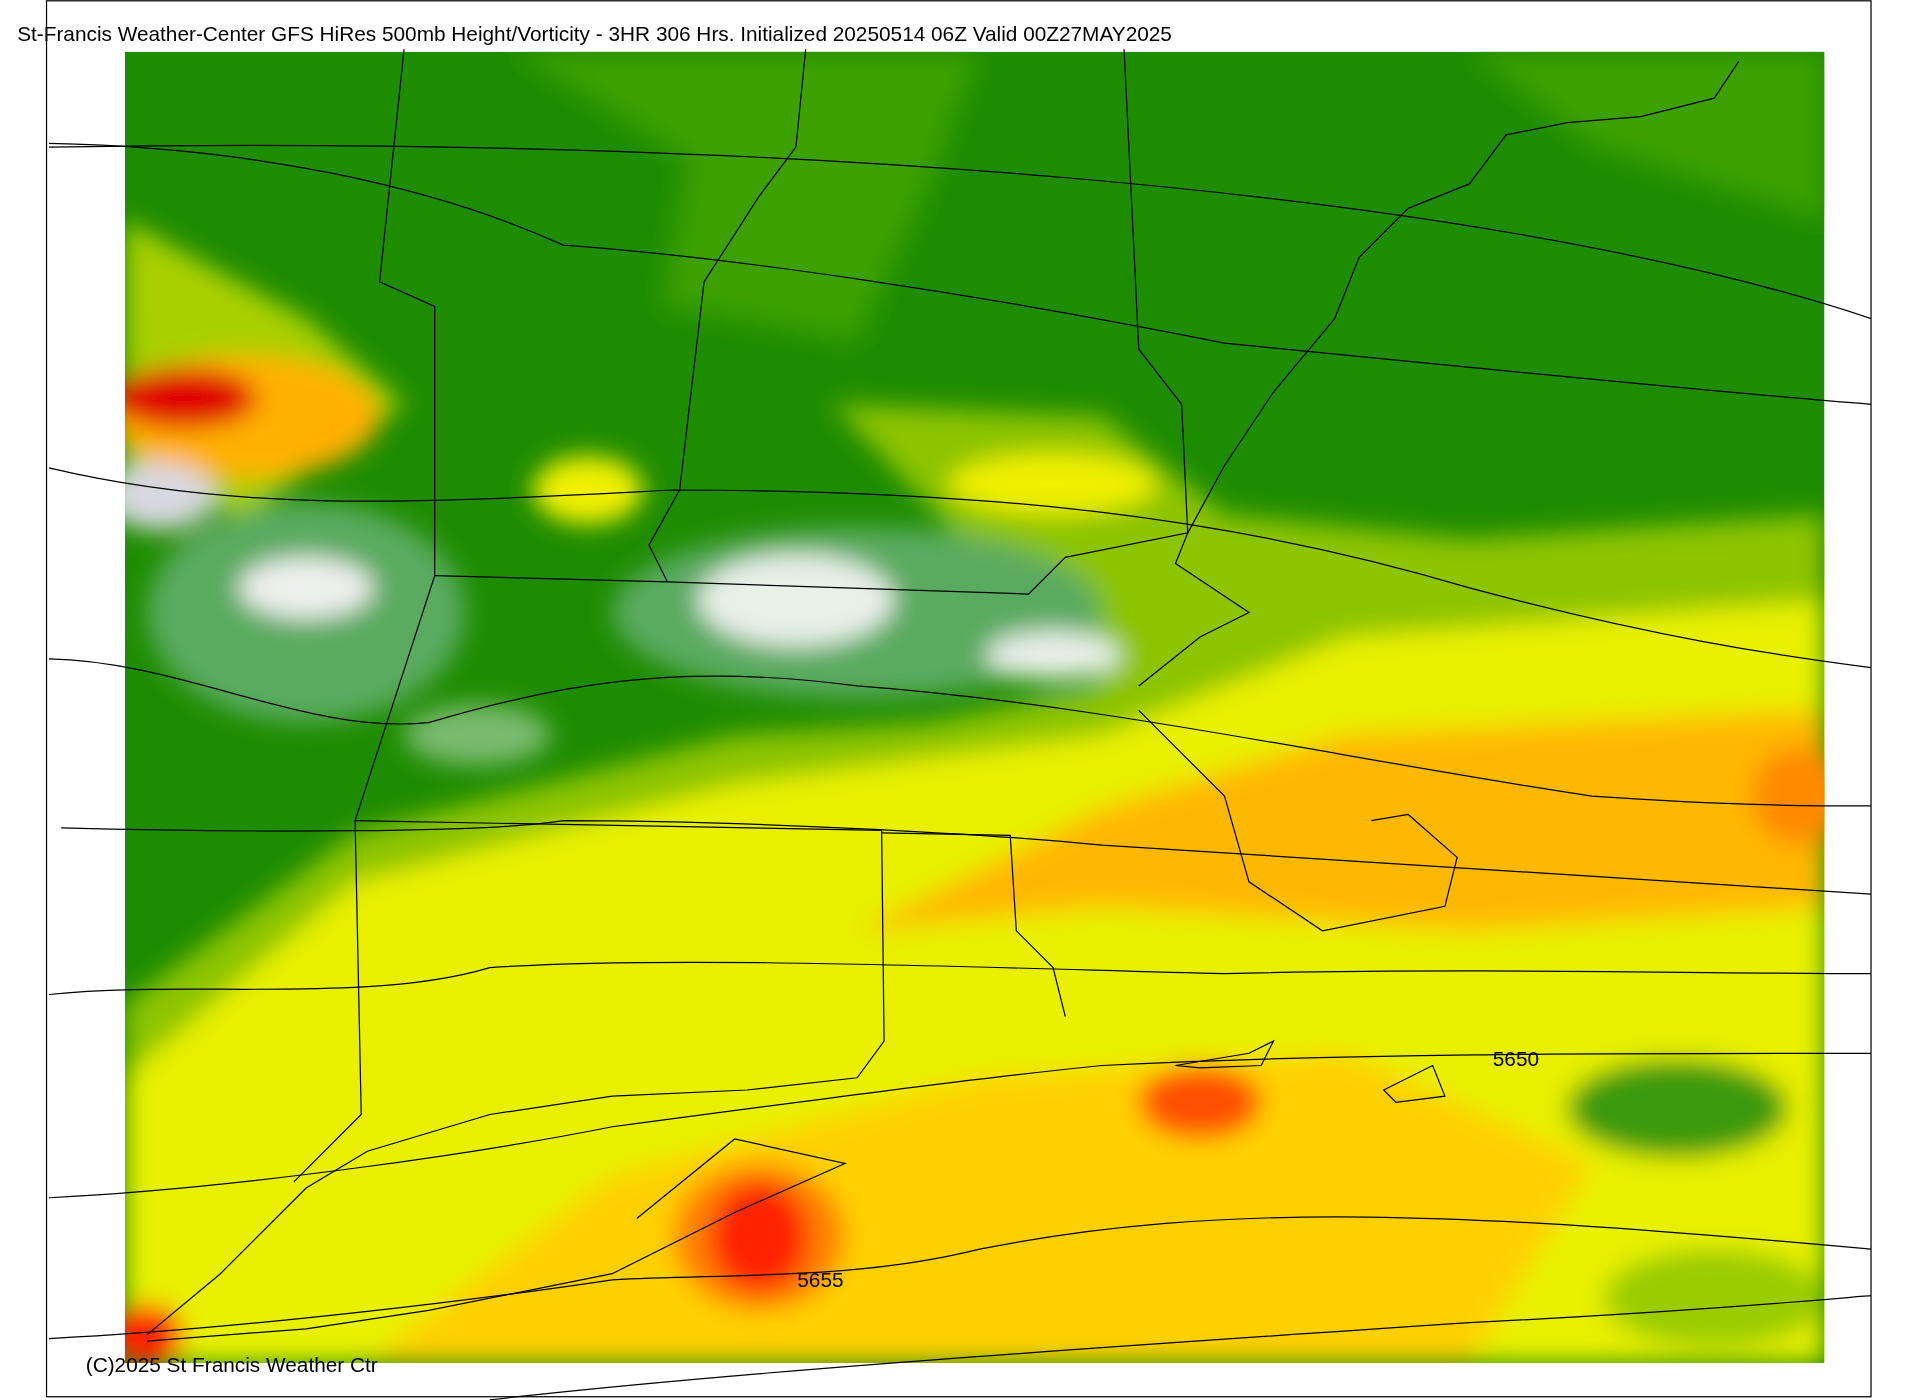 The image size is (1920, 1400). I want to click on contour-label: 5655, so click(820, 1280).